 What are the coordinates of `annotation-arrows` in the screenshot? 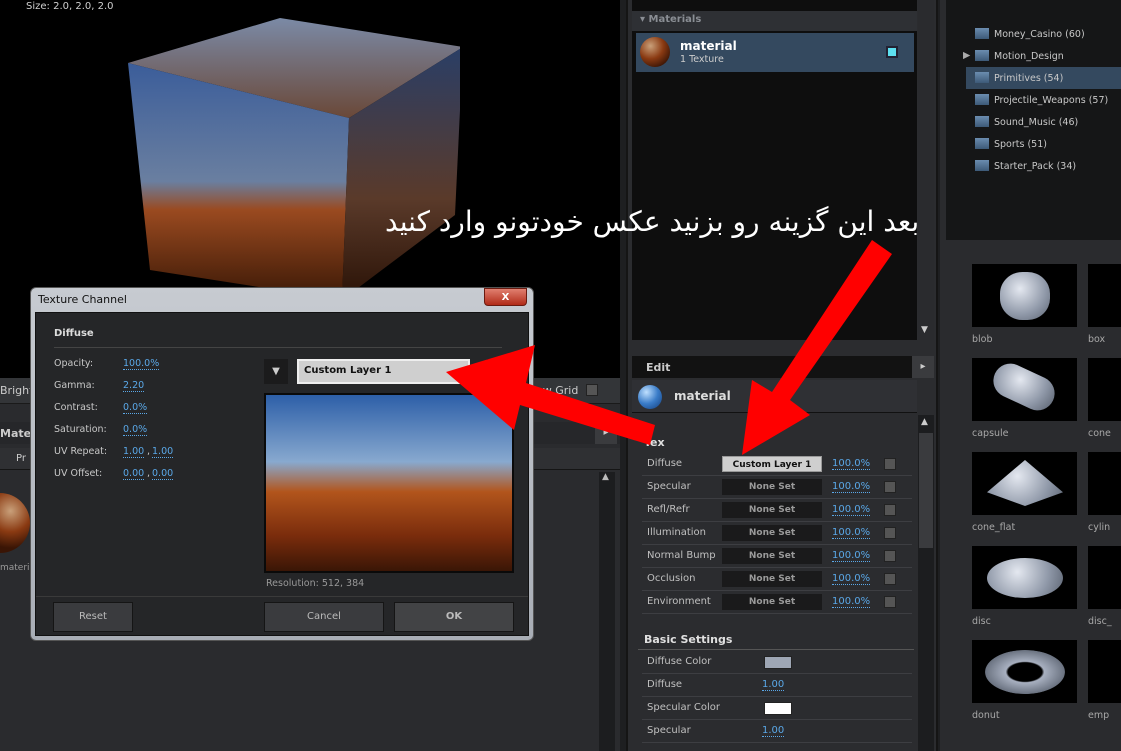 It's located at (669, 347).